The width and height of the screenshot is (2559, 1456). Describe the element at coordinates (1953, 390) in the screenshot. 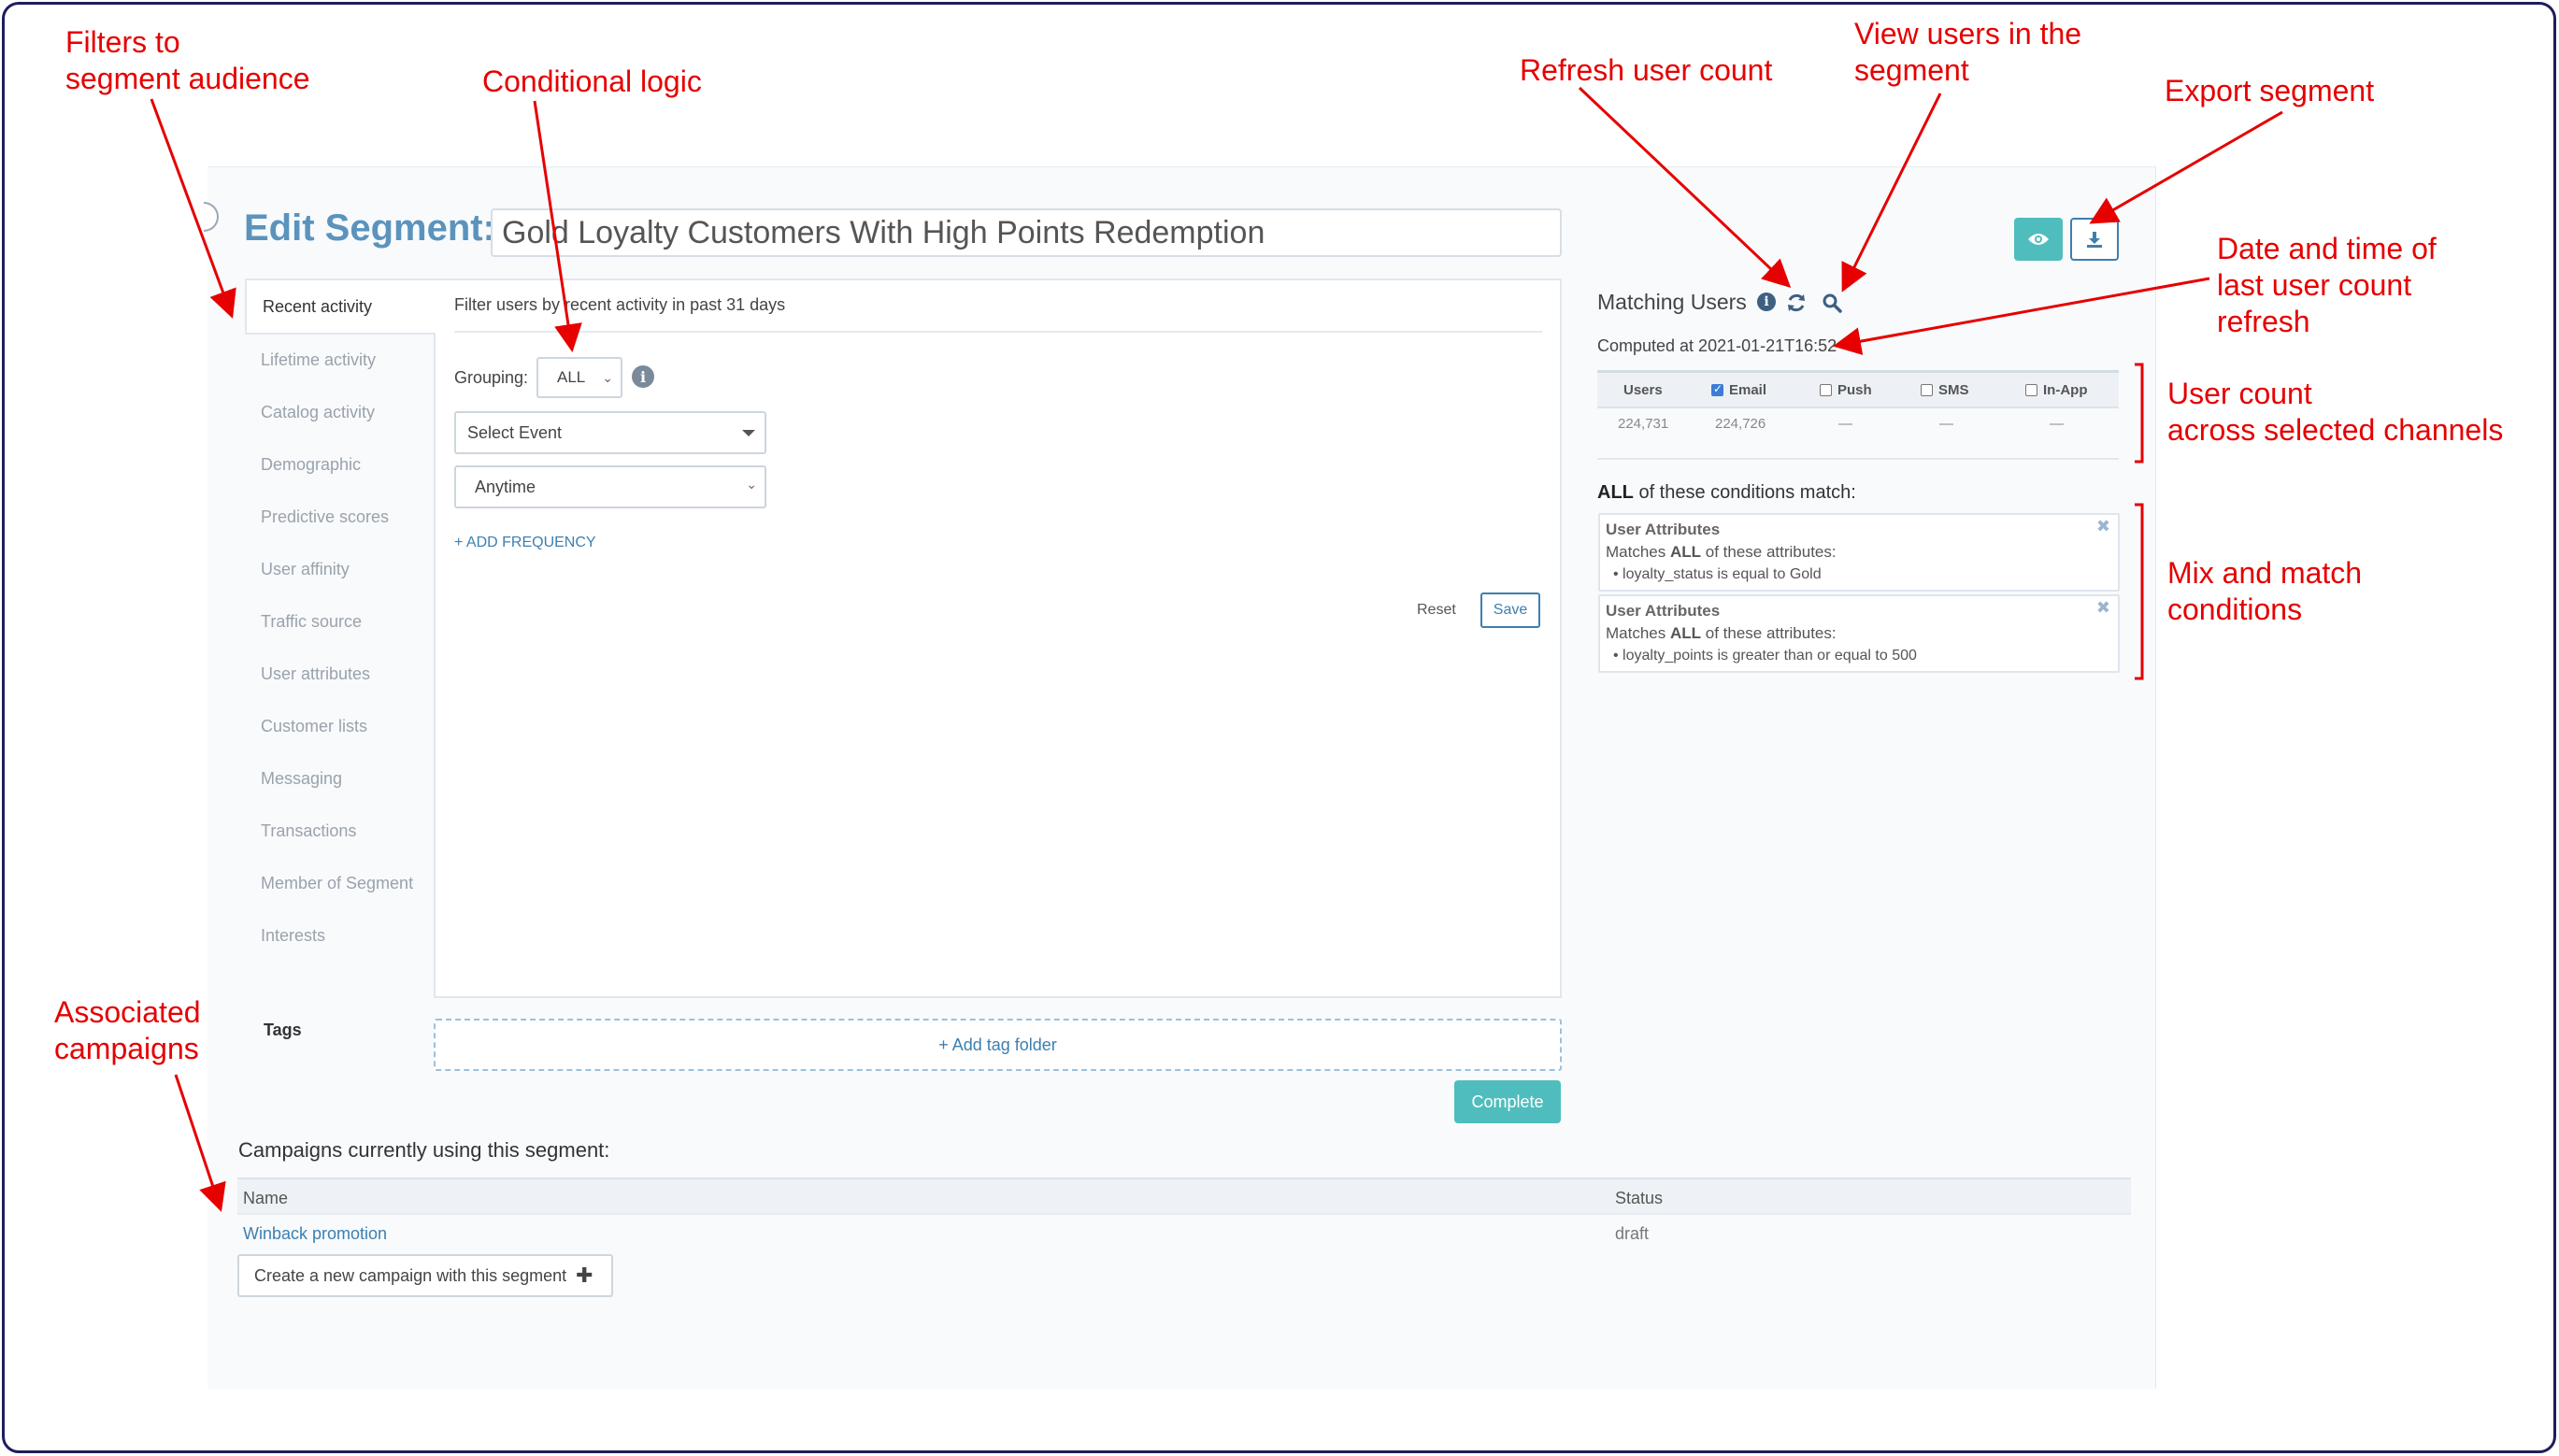

I see `header-sms-label: SMS` at that location.